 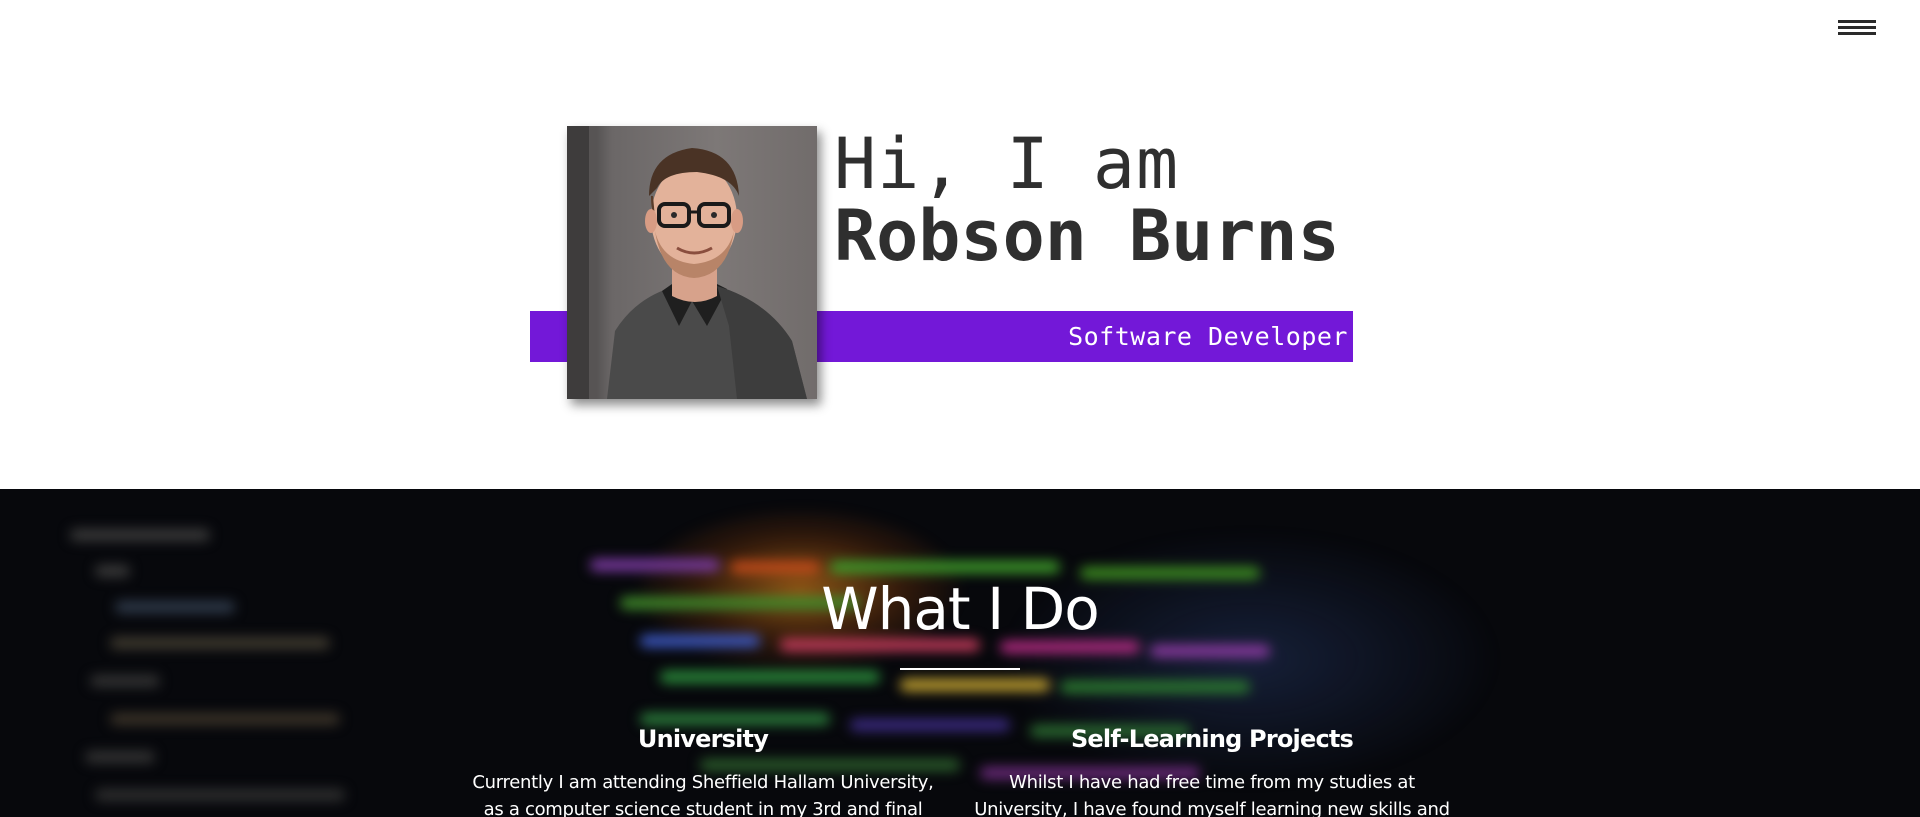 What do you see at coordinates (1087, 236) in the screenshot?
I see `person-name: Robson Burns` at bounding box center [1087, 236].